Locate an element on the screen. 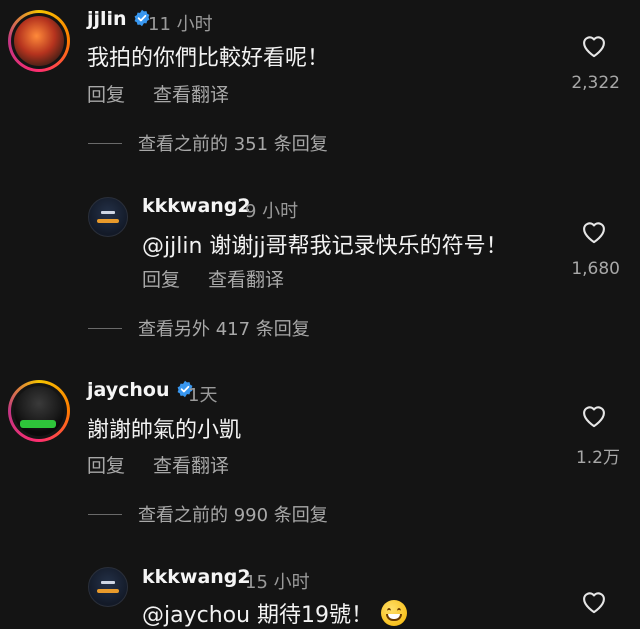 This screenshot has width=640, height=629. like-count: 1.2万 is located at coordinates (597, 458).